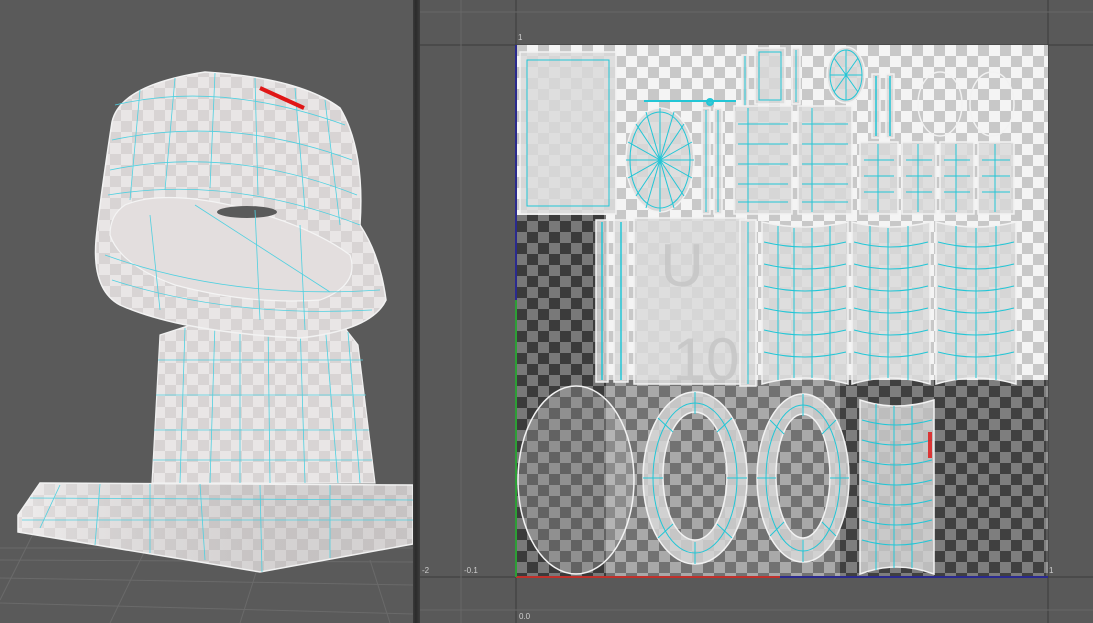  What do you see at coordinates (660, 160) in the screenshot?
I see `uv-shell-disk` at bounding box center [660, 160].